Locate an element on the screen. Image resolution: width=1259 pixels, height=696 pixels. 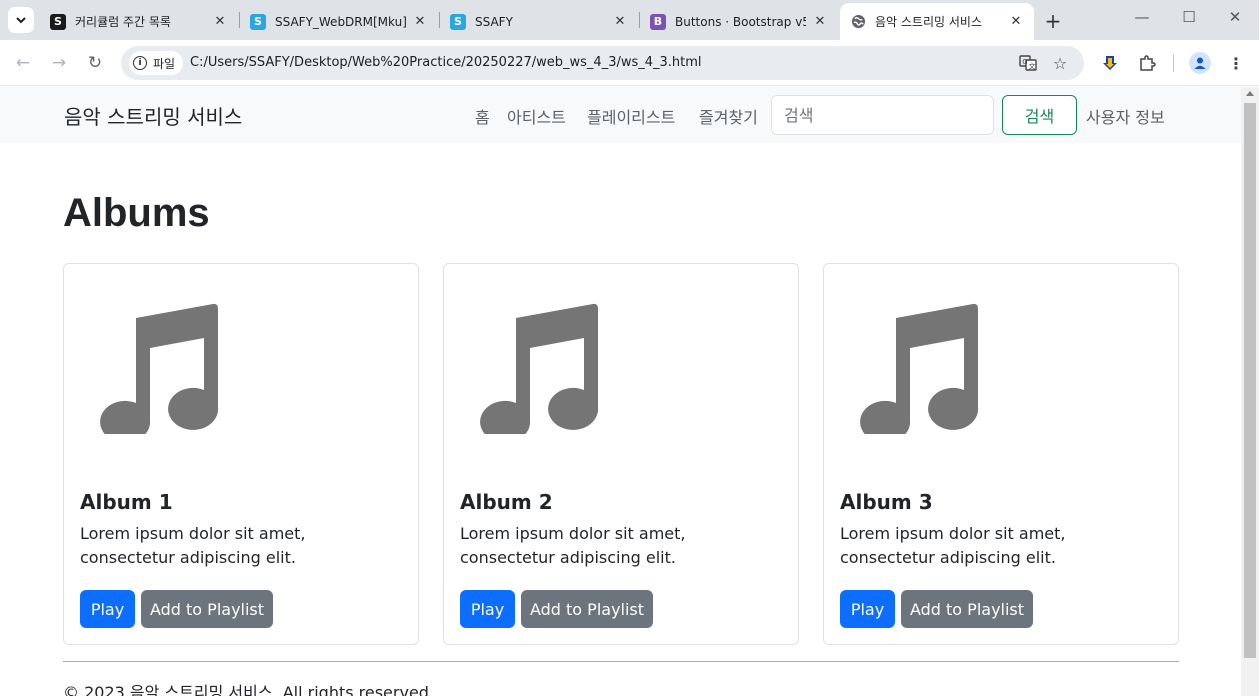
navbar: 음악 스트리밍 서비스 홈 아티스트 플레이리스트 즐겨찾기 검색 사용자 정보 is located at coordinates (620, 115).